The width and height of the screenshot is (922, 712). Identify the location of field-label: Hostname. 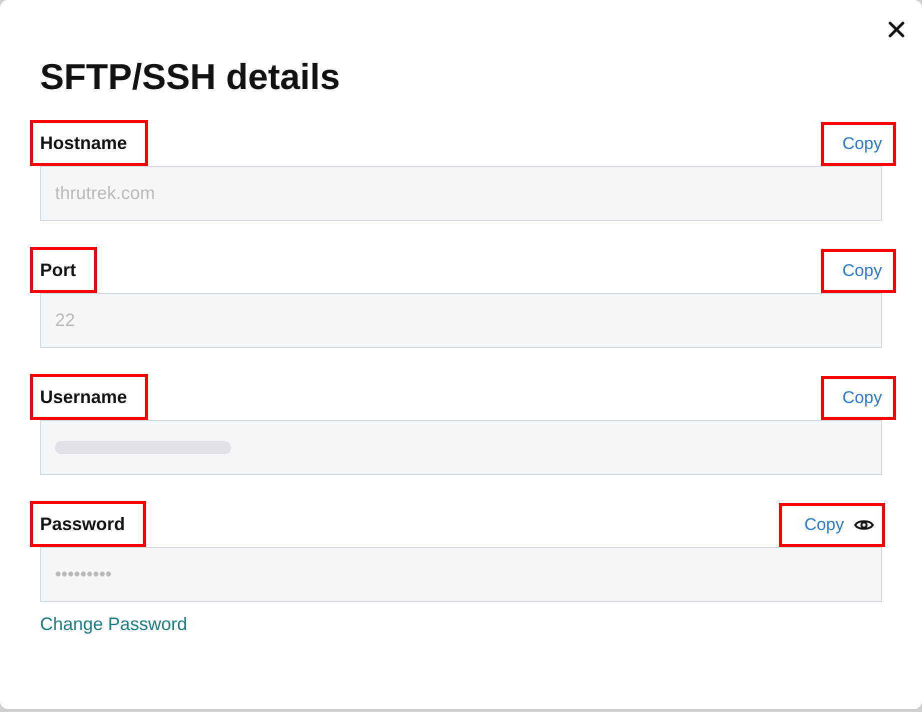
(89, 143).